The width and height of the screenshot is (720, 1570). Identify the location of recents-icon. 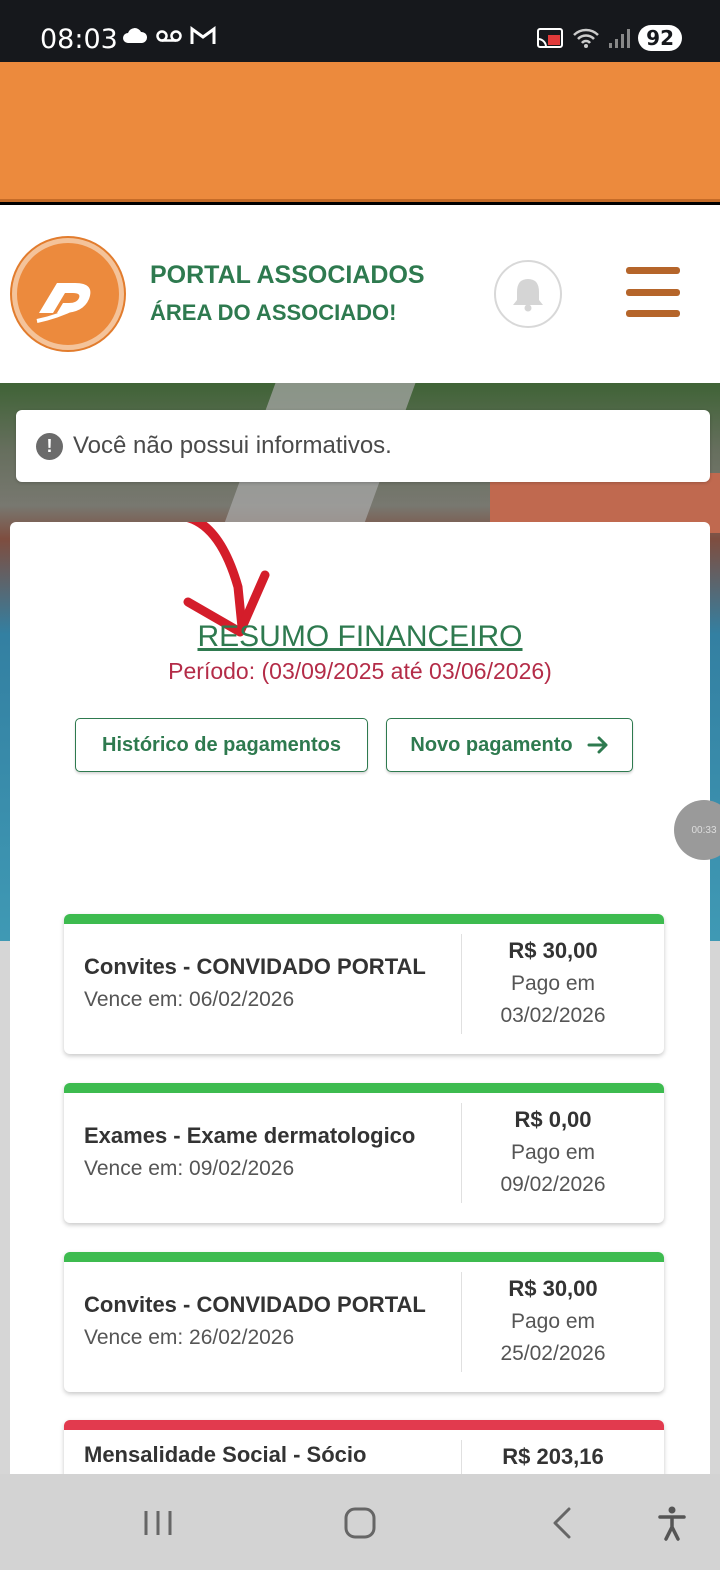
(158, 1523).